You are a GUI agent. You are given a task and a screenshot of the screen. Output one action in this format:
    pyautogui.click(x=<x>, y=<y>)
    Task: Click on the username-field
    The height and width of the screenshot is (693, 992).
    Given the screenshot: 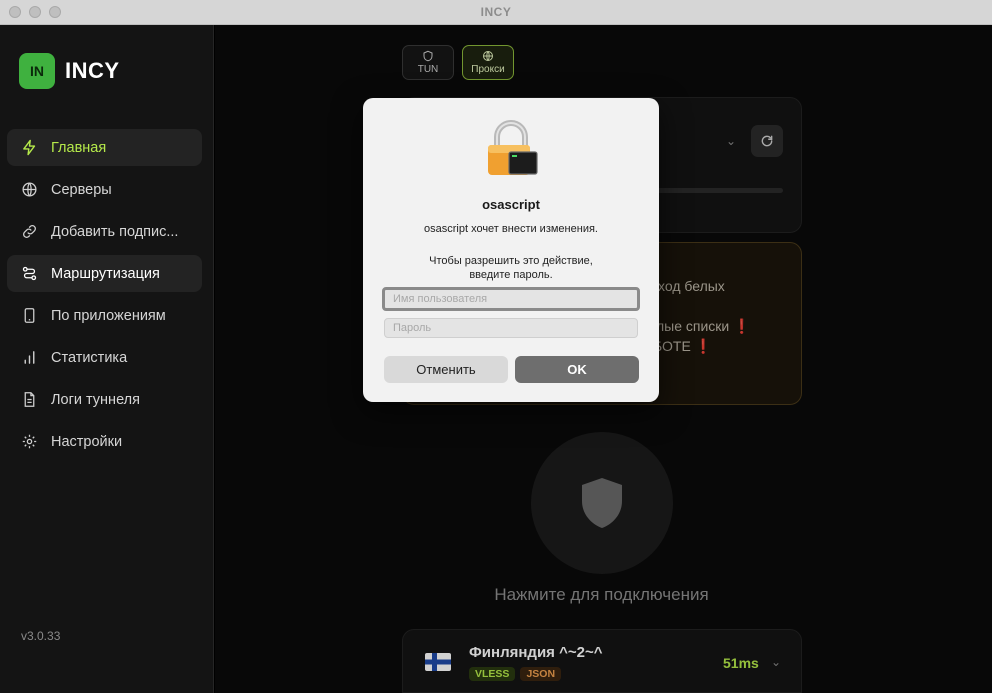 What is the action you would take?
    pyautogui.click(x=511, y=299)
    